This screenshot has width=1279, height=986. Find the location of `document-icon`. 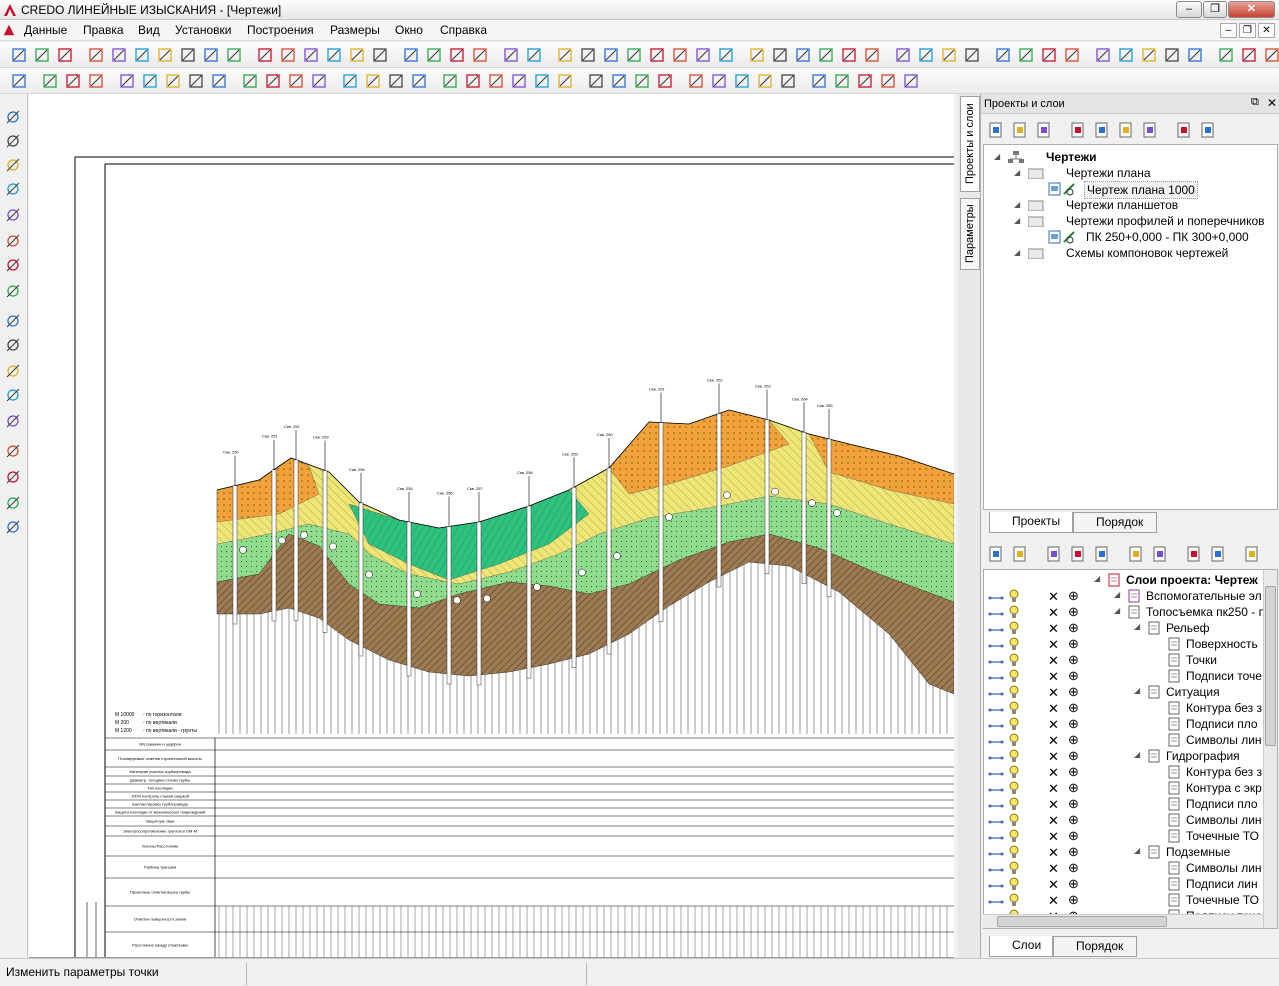

document-icon is located at coordinates (9, 30).